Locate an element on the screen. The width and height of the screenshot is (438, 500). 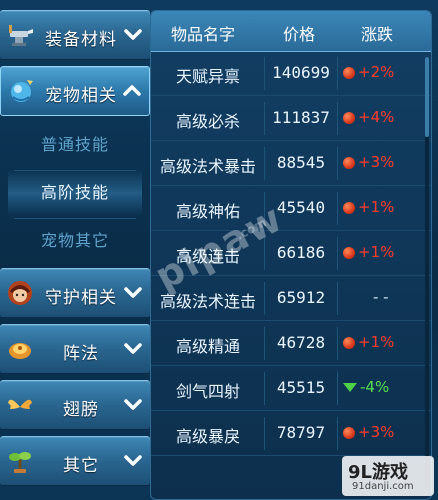
guardian-avatar-icon is located at coordinates (20, 293).